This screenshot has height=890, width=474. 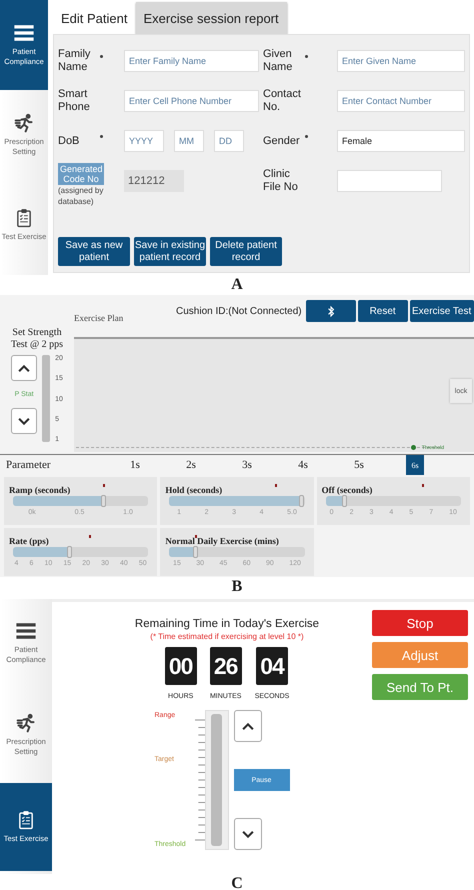 What do you see at coordinates (237, 587) in the screenshot?
I see `panel-caption: B` at bounding box center [237, 587].